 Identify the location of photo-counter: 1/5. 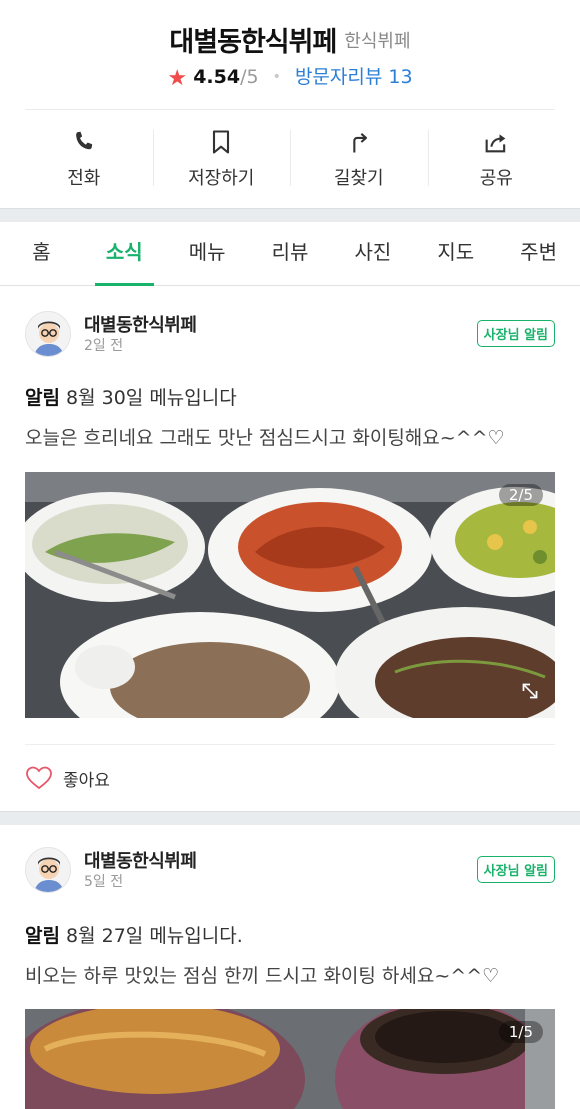
(520, 1032).